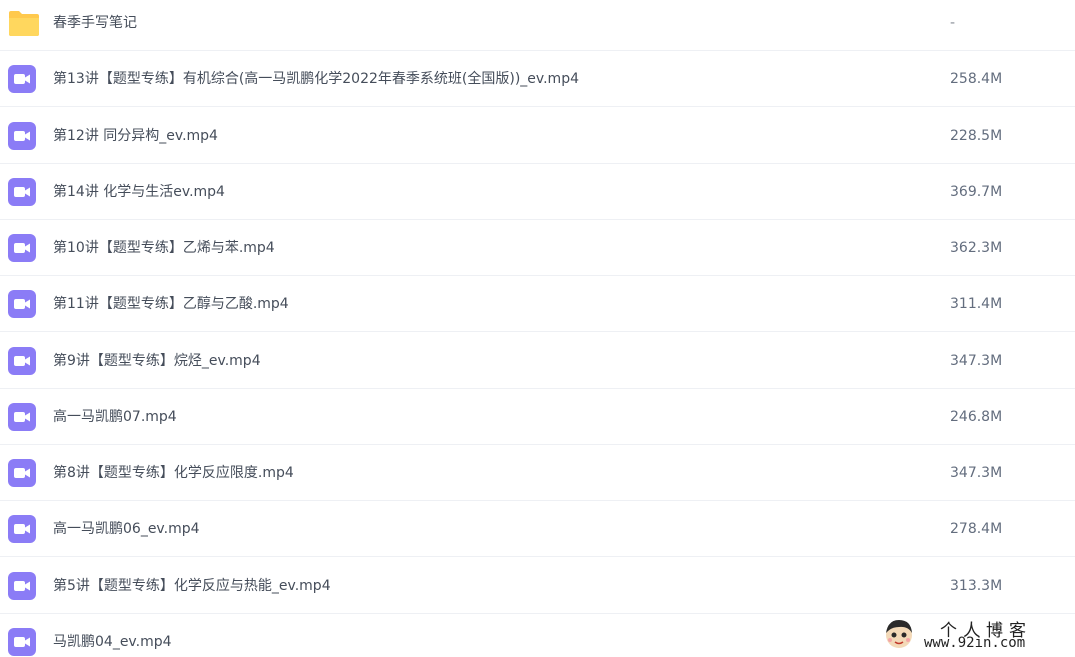 The width and height of the screenshot is (1075, 657). Describe the element at coordinates (537, 304) in the screenshot. I see `file-row: 第11讲【题型专练】乙醇与乙酸.mp4 311.4M` at that location.